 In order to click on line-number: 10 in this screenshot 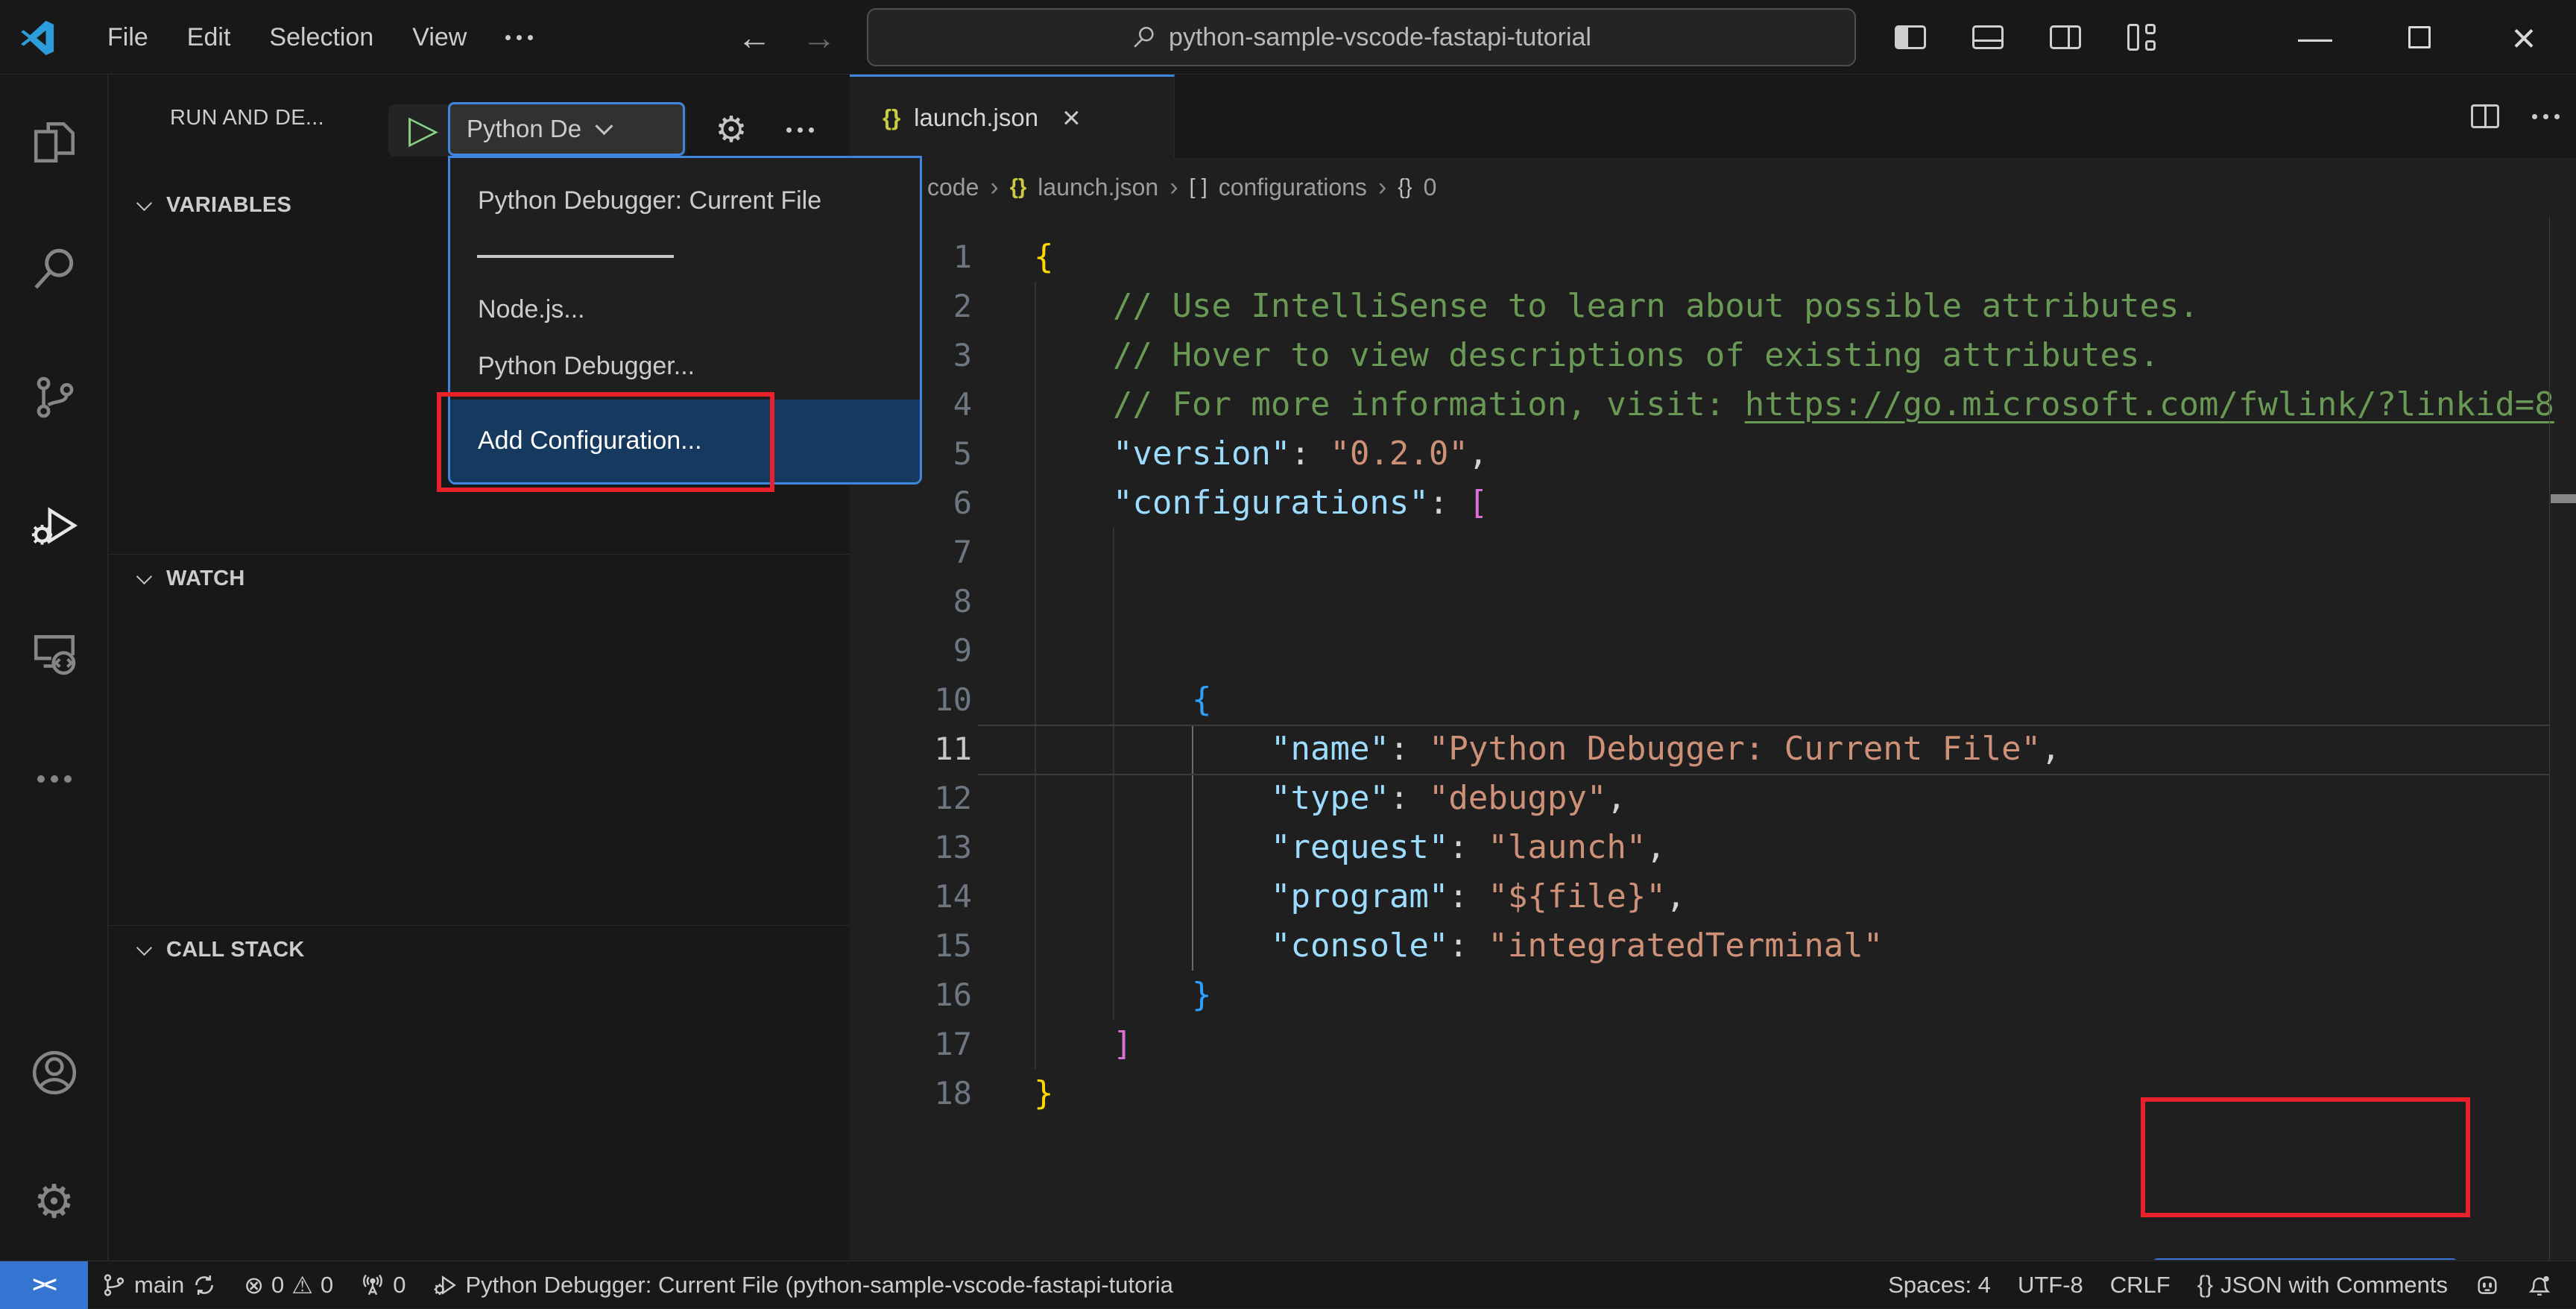, I will do `click(953, 699)`.